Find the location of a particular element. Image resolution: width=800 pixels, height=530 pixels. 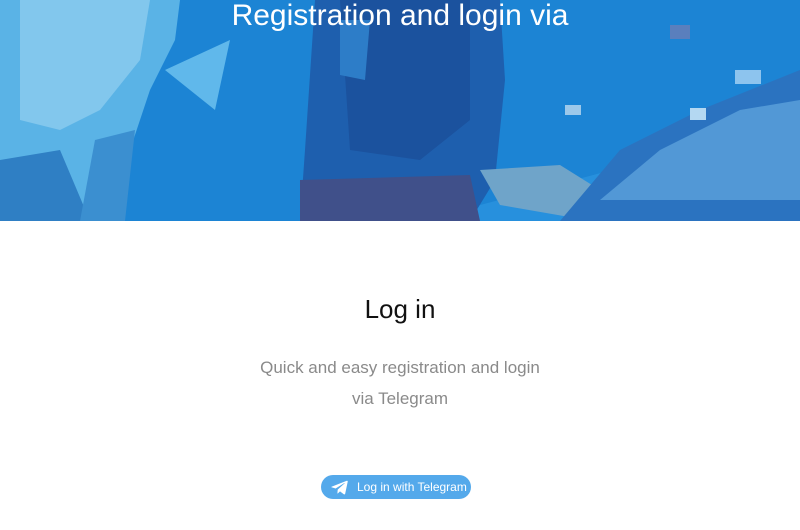

login-description-line-1: Quick and easy registration and login is located at coordinates (400, 367).